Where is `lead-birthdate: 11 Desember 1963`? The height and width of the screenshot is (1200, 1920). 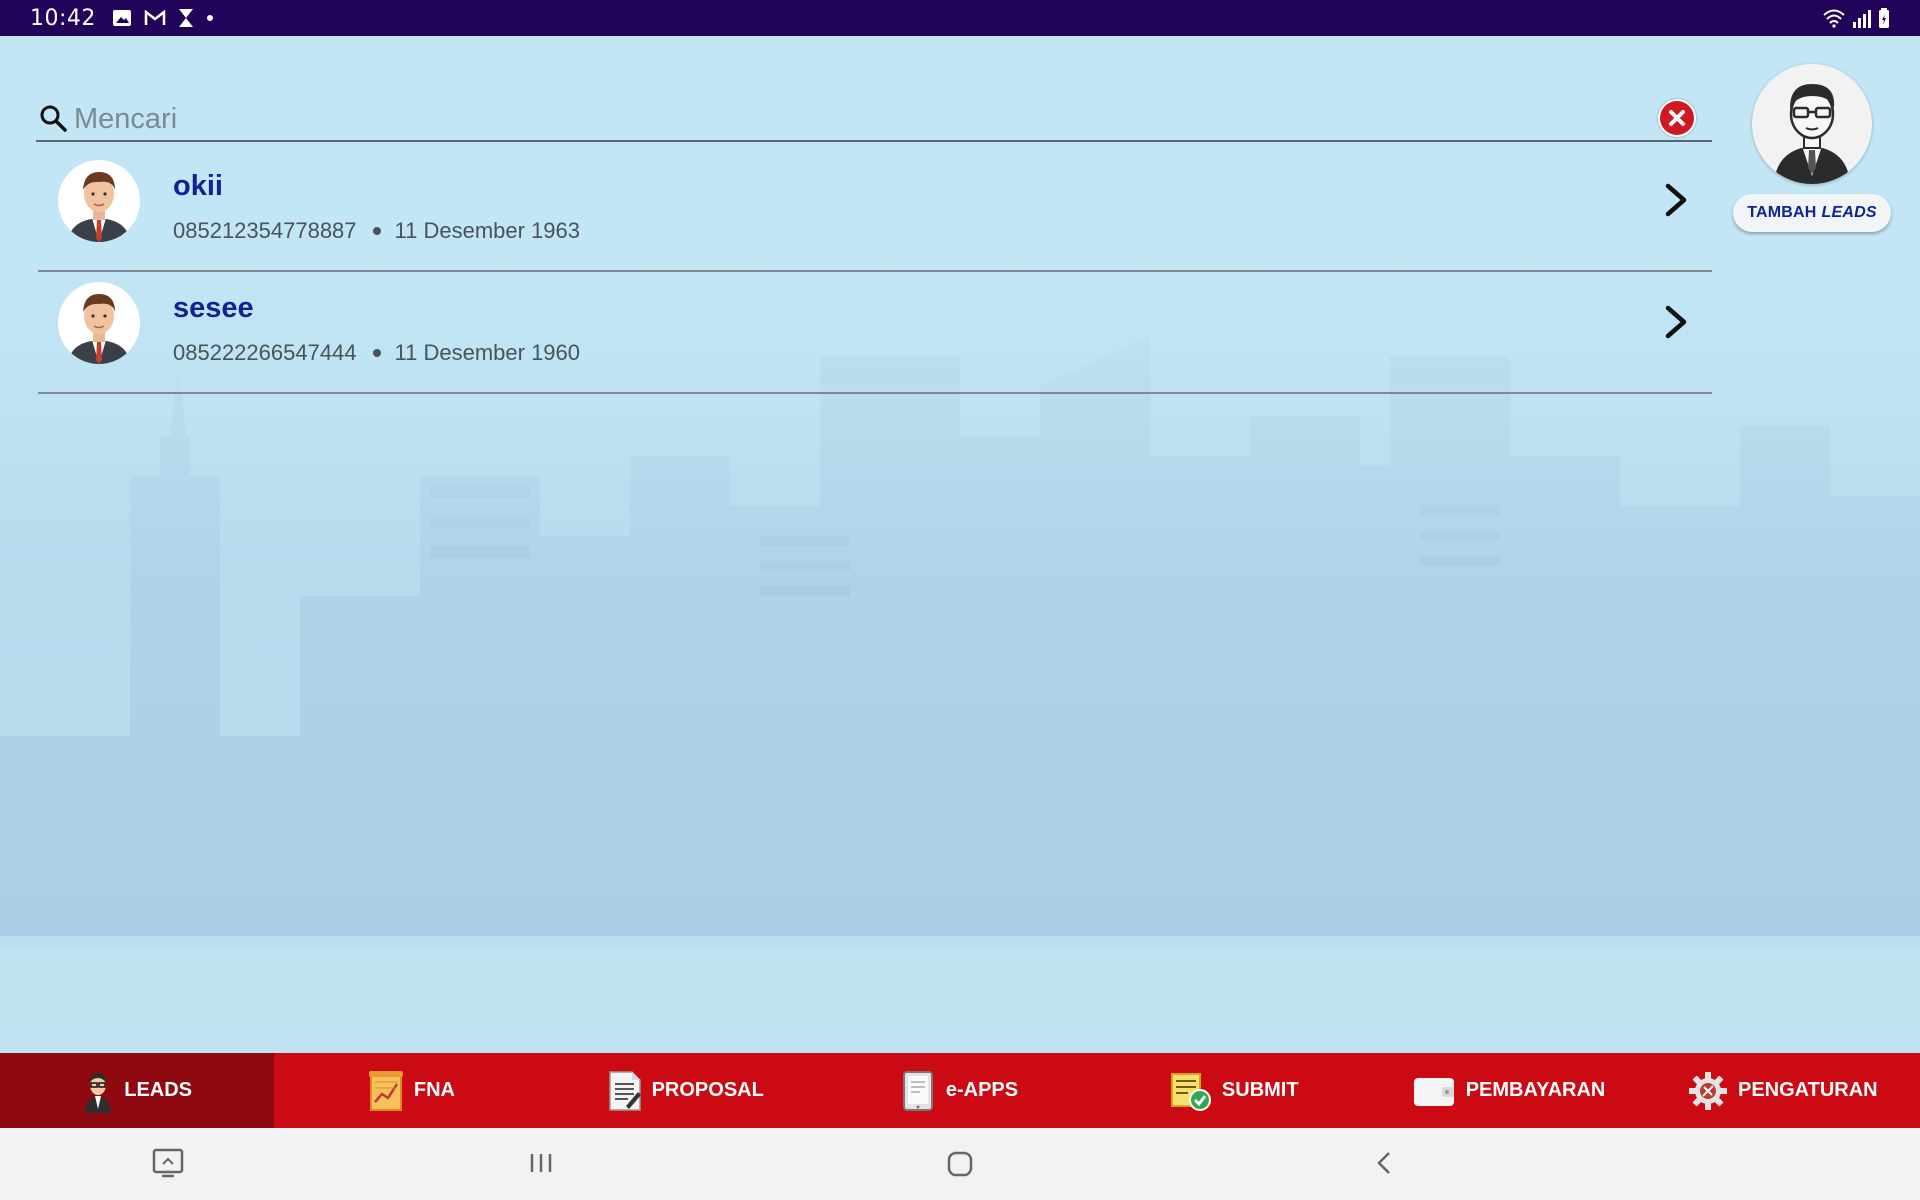
lead-birthdate: 11 Desember 1963 is located at coordinates (487, 230).